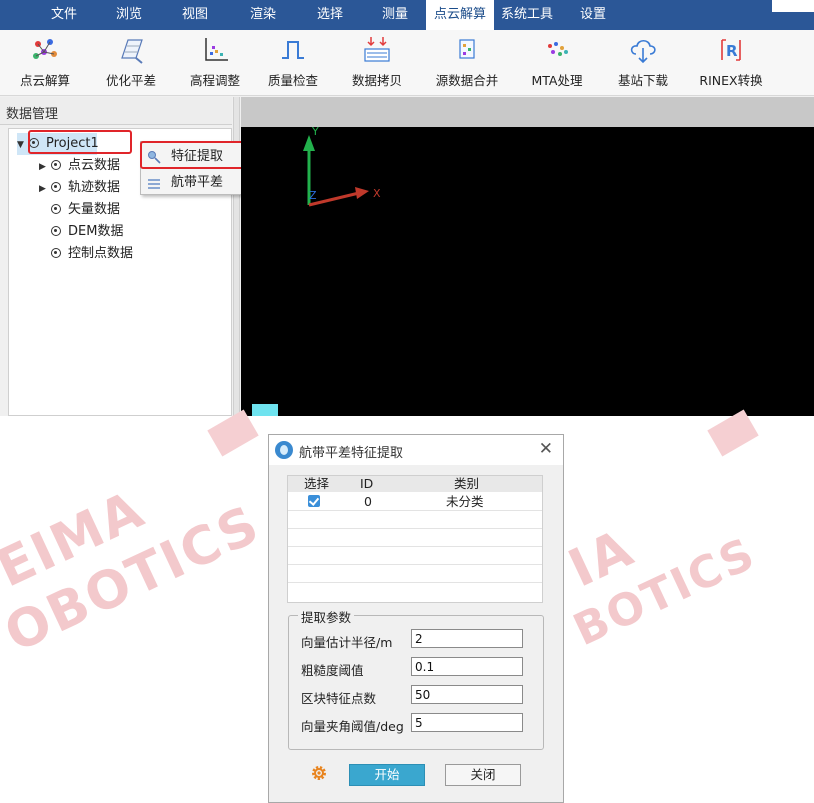 The height and width of the screenshot is (803, 814). What do you see at coordinates (314, 501) in the screenshot?
I see `row-checkbox` at bounding box center [314, 501].